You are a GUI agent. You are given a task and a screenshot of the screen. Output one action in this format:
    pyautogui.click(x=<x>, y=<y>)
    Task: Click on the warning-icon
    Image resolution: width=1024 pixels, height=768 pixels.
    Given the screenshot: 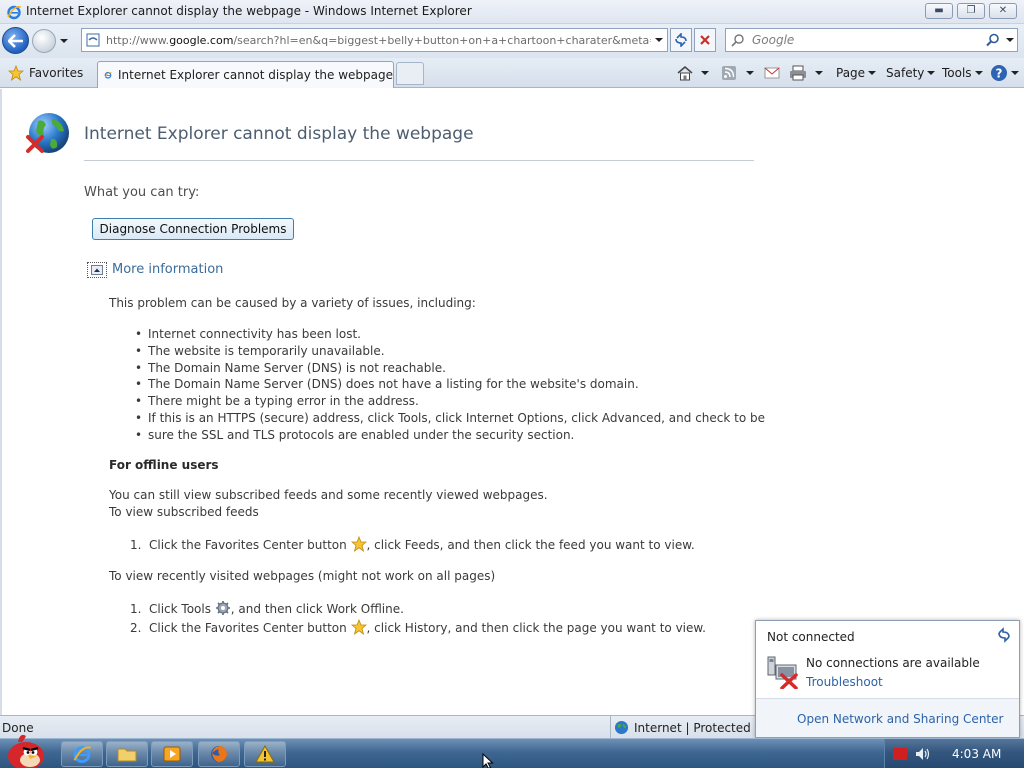 What is the action you would take?
    pyautogui.click(x=265, y=754)
    